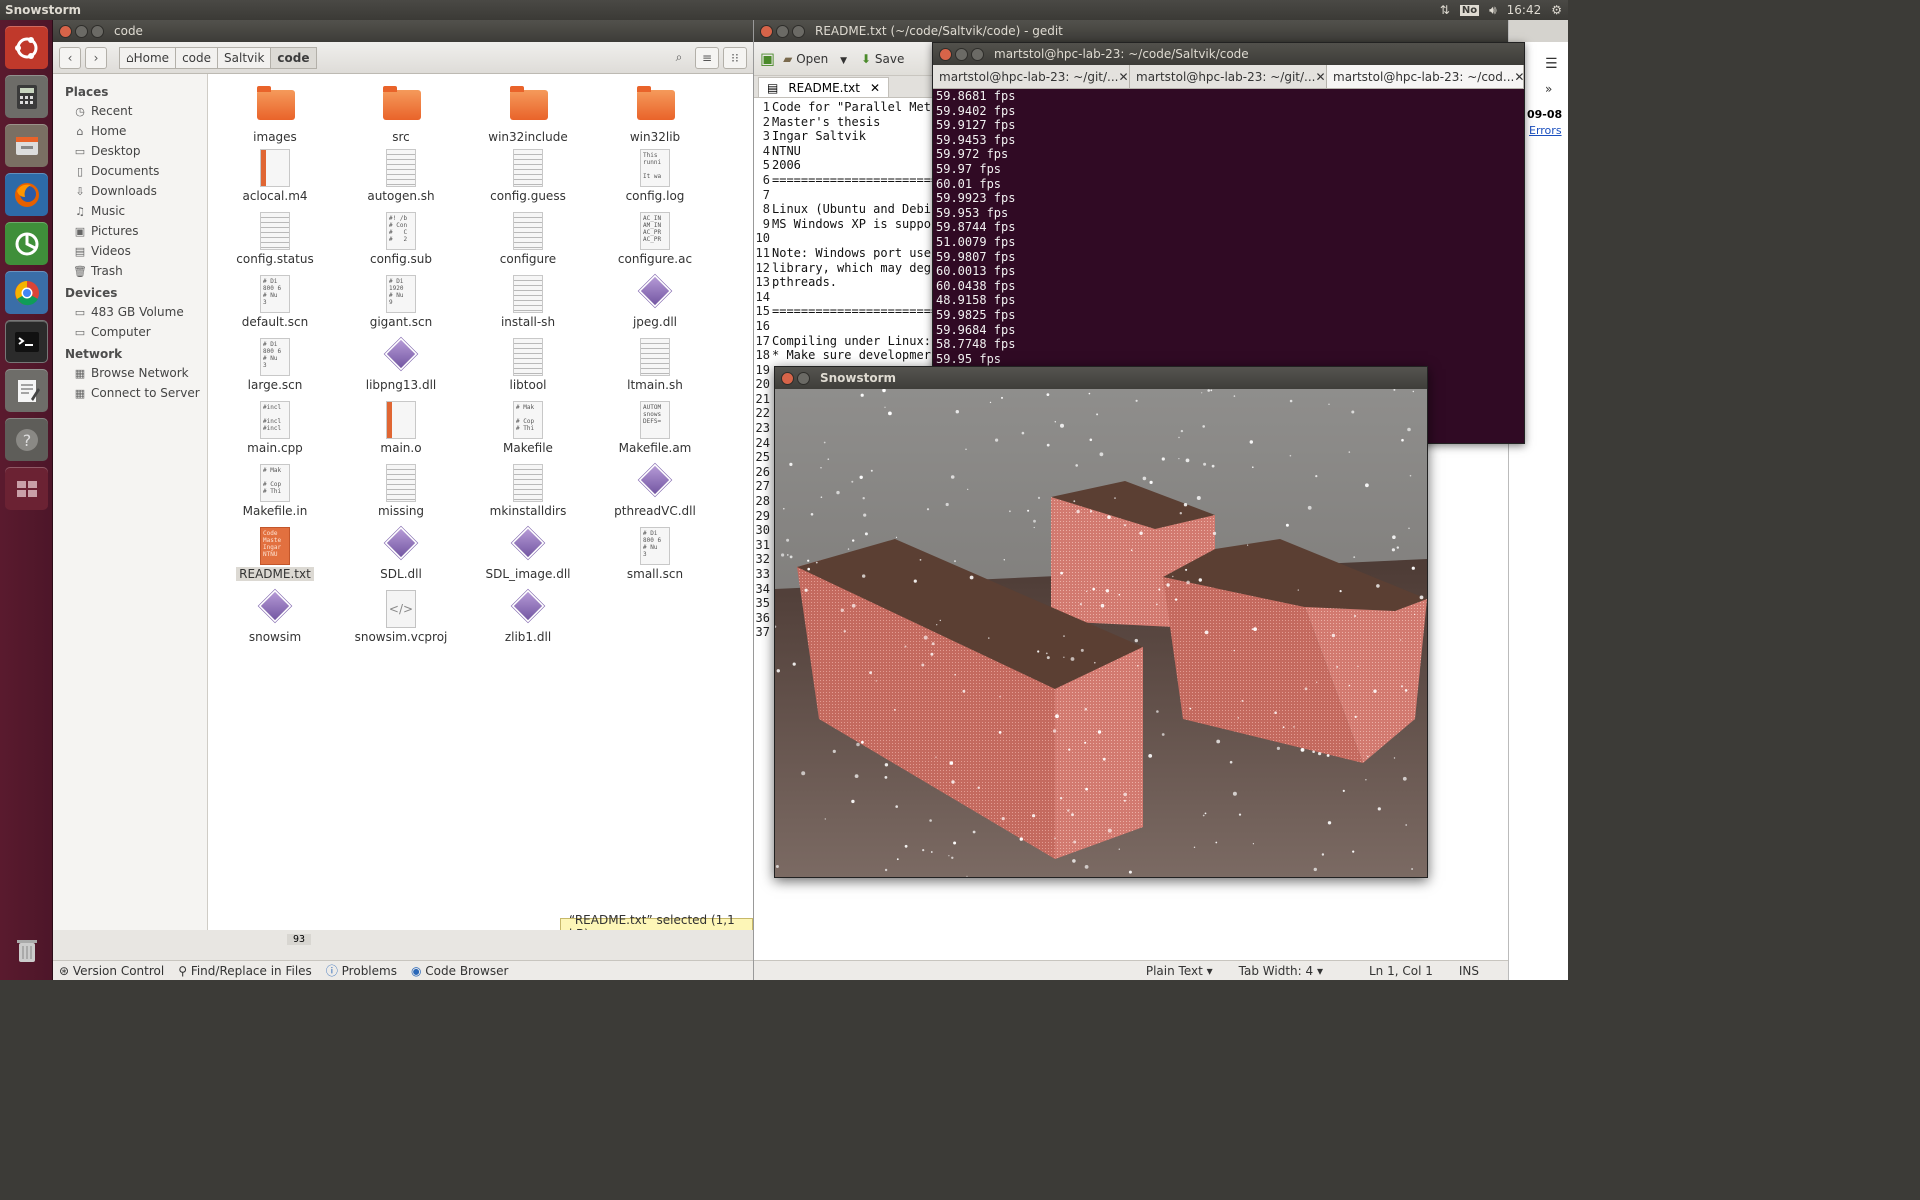 The image size is (1920, 1200). What do you see at coordinates (26, 145) in the screenshot?
I see `files-icon` at bounding box center [26, 145].